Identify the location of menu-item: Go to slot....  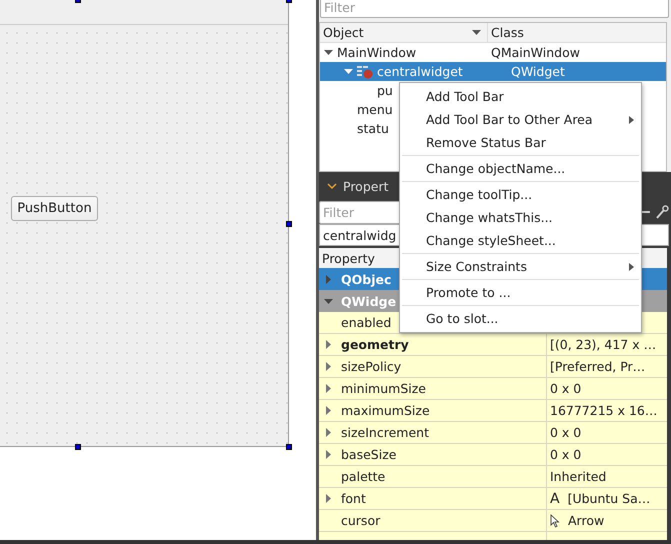
(520, 318).